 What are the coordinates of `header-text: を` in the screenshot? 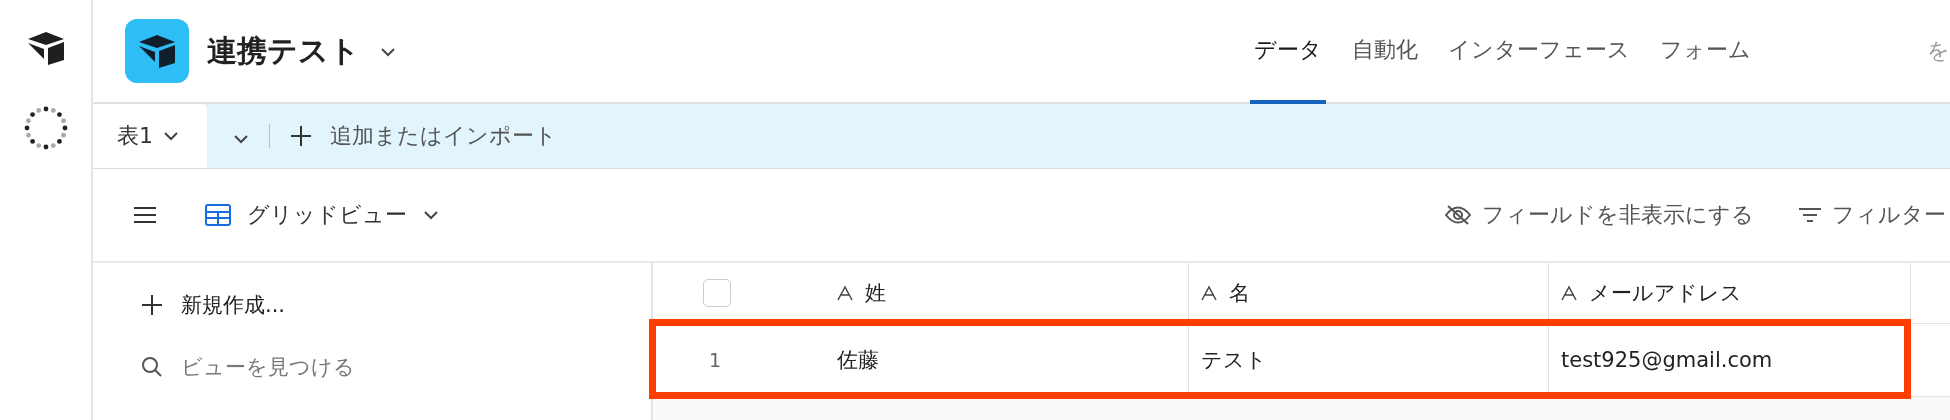 It's located at (1938, 51).